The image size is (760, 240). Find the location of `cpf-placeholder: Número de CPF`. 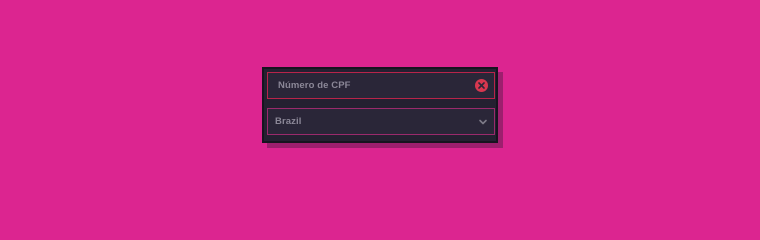

cpf-placeholder: Número de CPF is located at coordinates (314, 85).